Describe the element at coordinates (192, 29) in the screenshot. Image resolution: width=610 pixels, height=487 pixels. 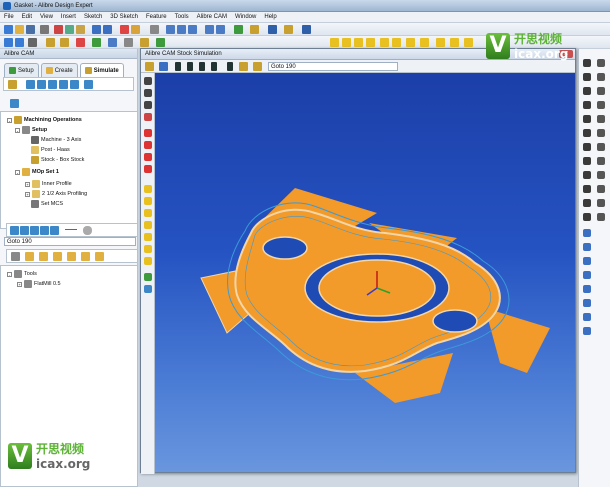
I see `pan-icon` at that location.